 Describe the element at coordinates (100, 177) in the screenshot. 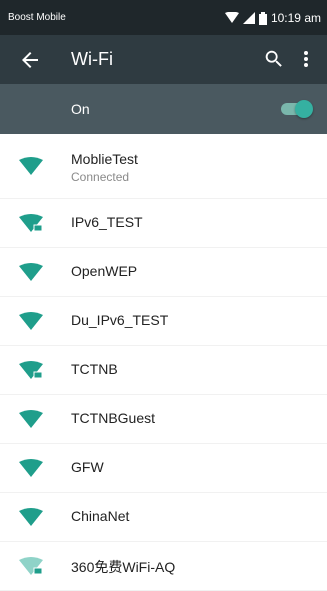

I see `network-status: Connected` at that location.